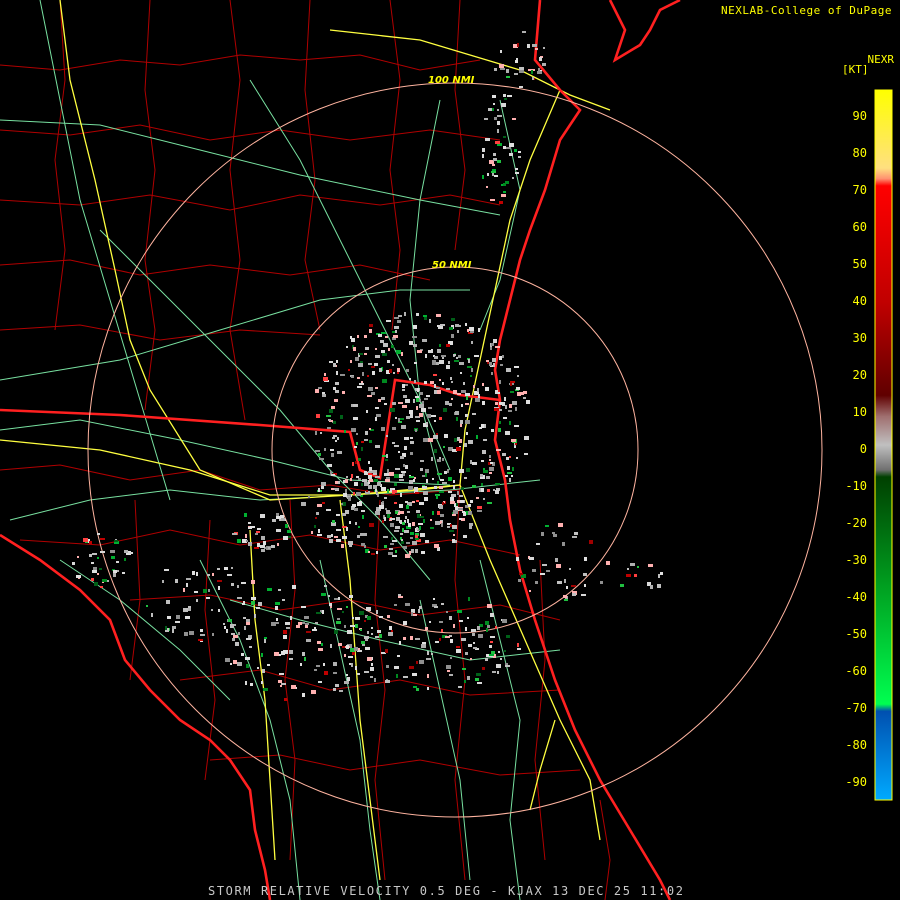 The height and width of the screenshot is (900, 900). What do you see at coordinates (881, 59) in the screenshot?
I see `product-label: NEXR` at bounding box center [881, 59].